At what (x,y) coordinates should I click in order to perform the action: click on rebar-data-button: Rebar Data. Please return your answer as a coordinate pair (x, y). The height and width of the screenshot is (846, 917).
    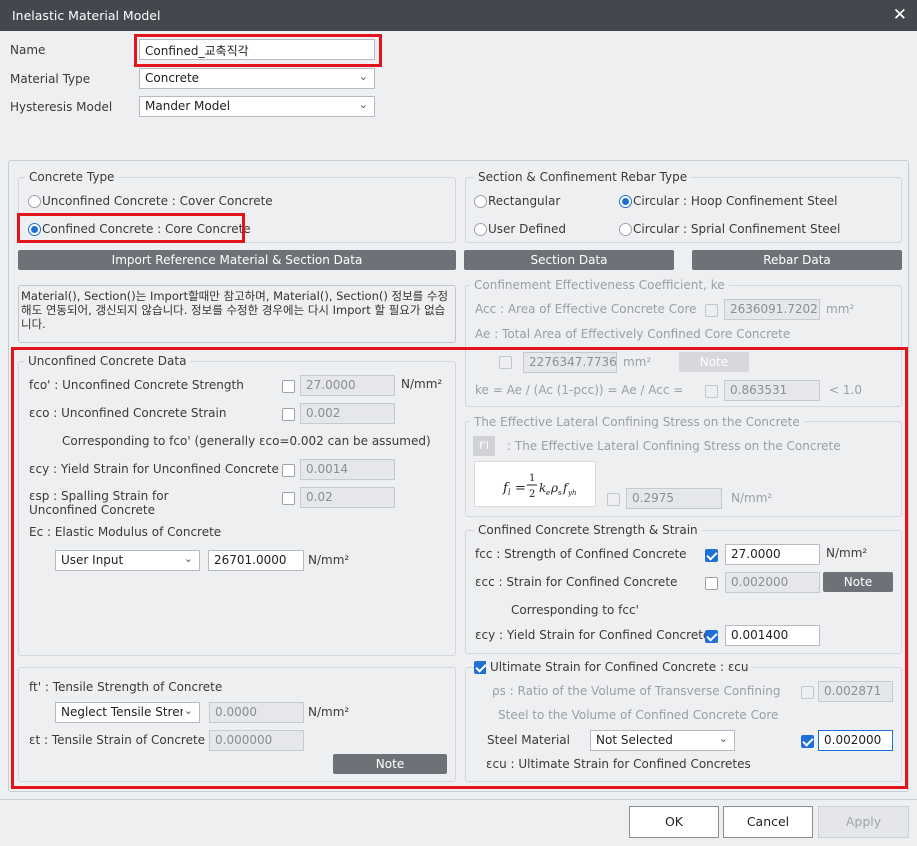
    Looking at the image, I should click on (797, 260).